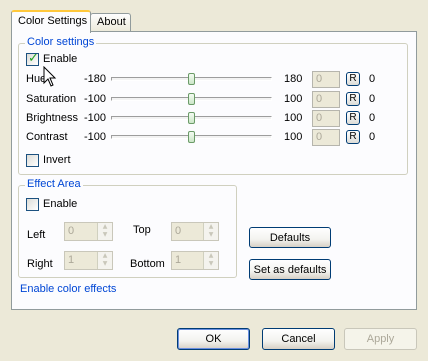 The height and width of the screenshot is (361, 428). What do you see at coordinates (60, 204) in the screenshot?
I see `effect-area-enable-label: Enable` at bounding box center [60, 204].